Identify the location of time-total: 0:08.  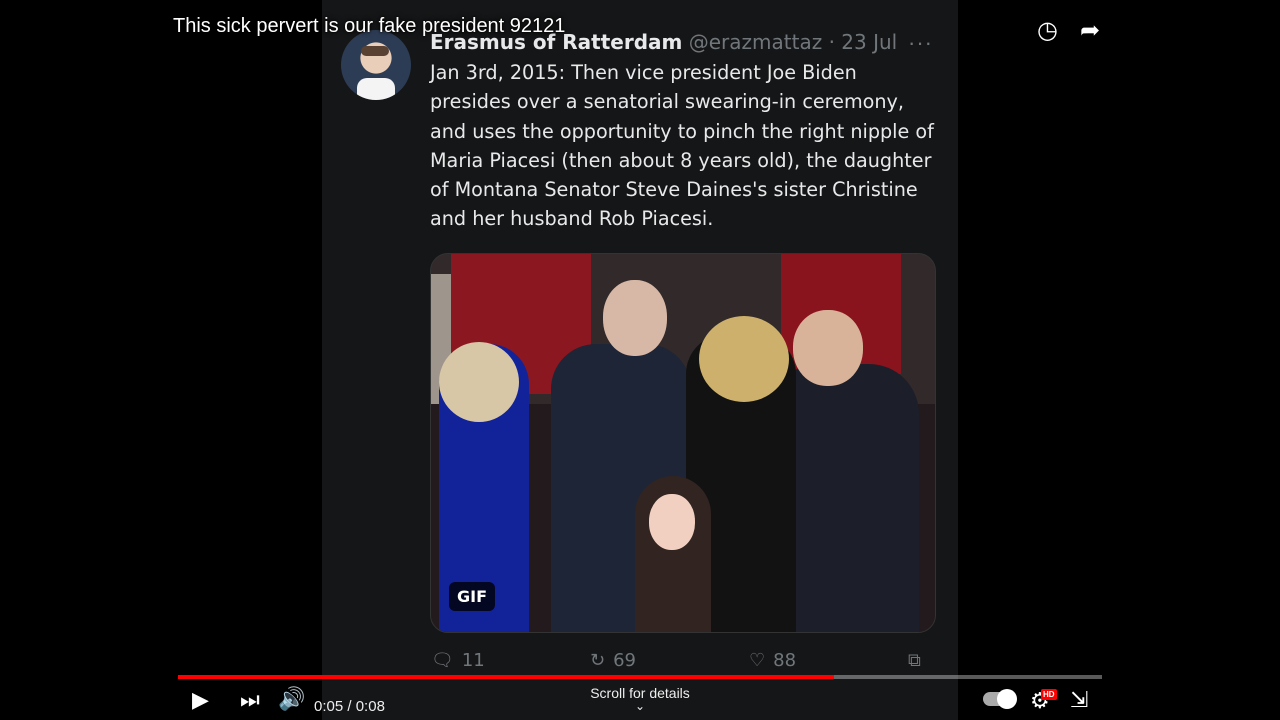
(370, 706).